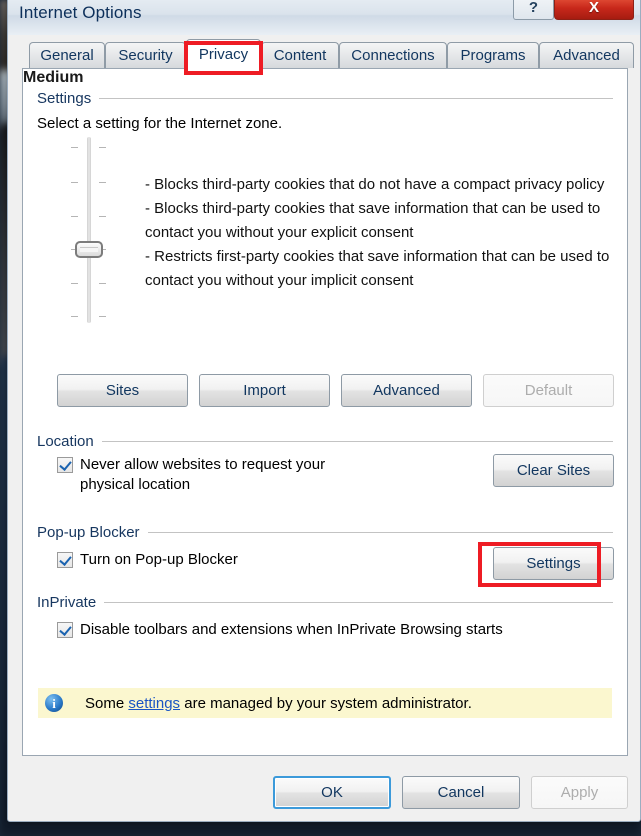  Describe the element at coordinates (553, 470) in the screenshot. I see `clear-sites-button: Clear Sites` at that location.